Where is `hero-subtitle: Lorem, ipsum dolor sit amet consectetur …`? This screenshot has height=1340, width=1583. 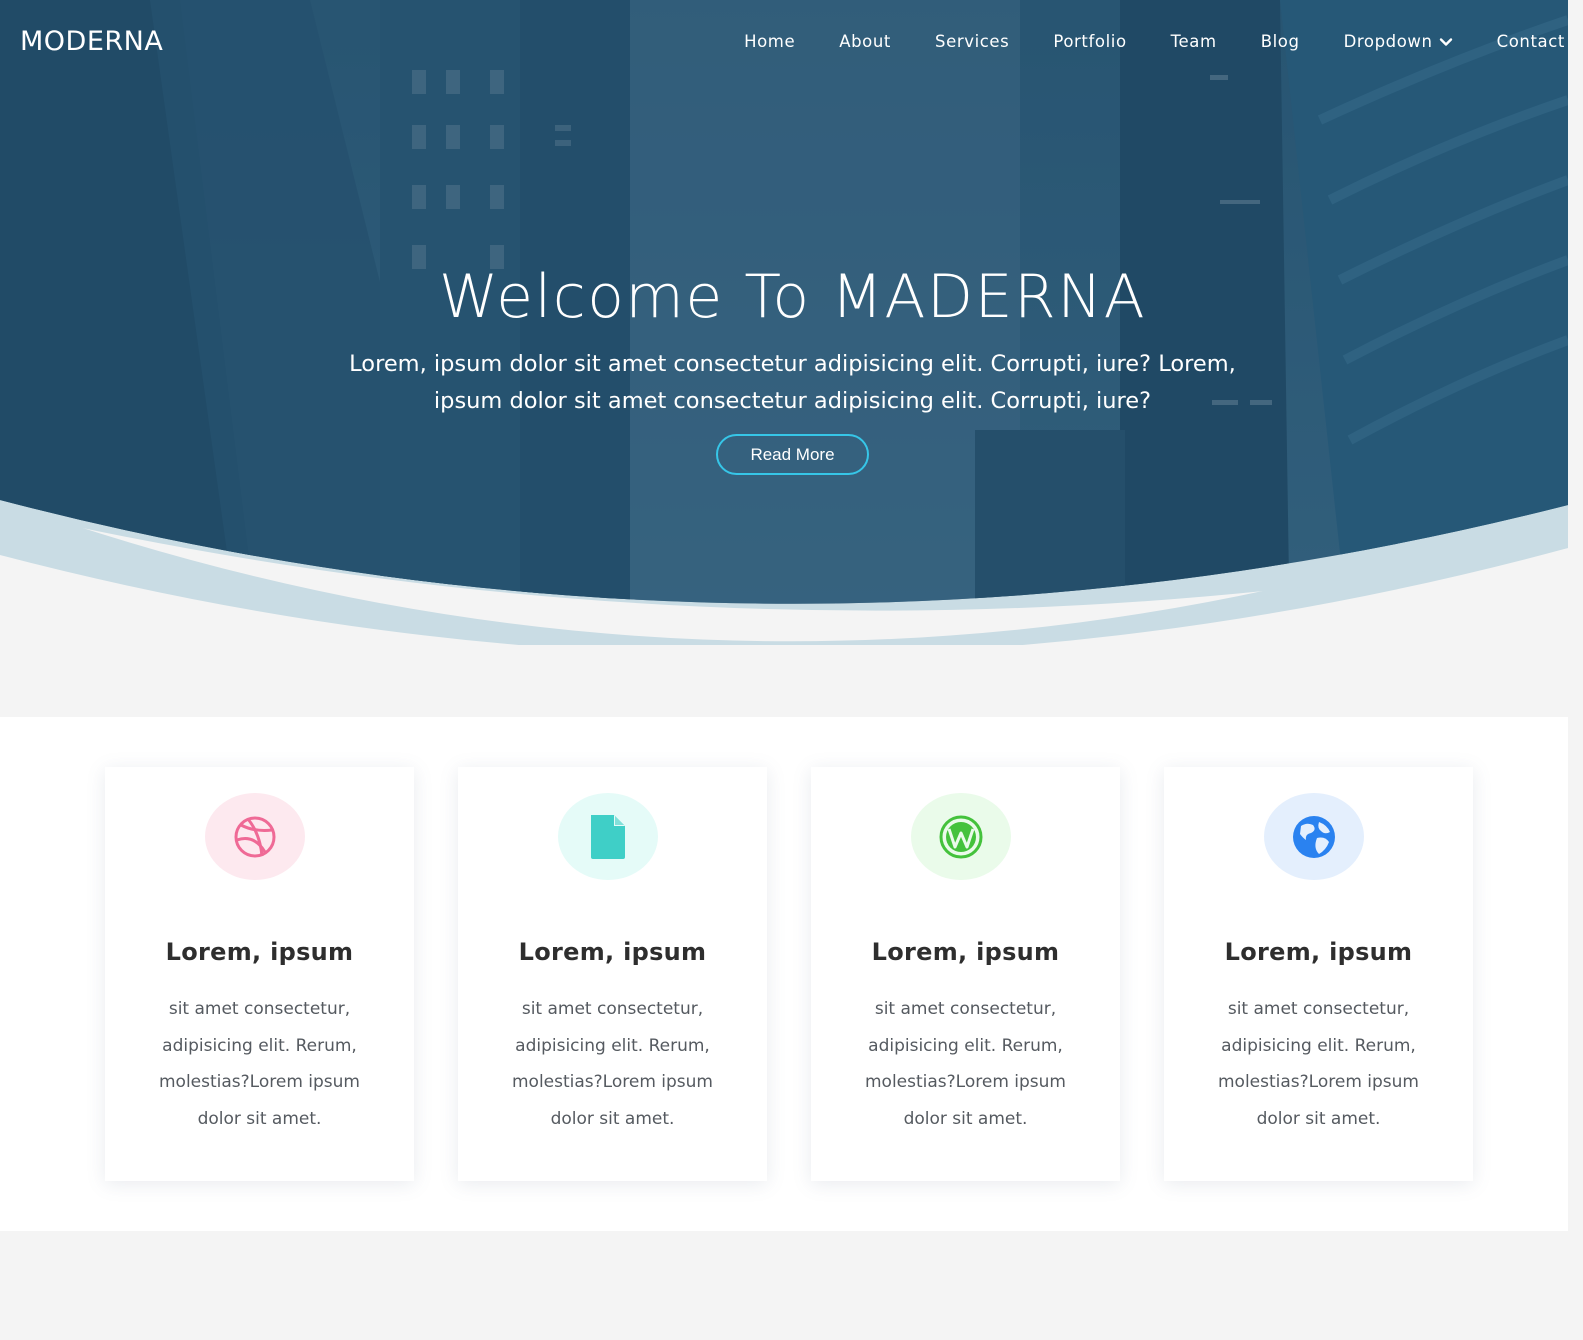 hero-subtitle: Lorem, ipsum dolor sit amet consectetur … is located at coordinates (792, 382).